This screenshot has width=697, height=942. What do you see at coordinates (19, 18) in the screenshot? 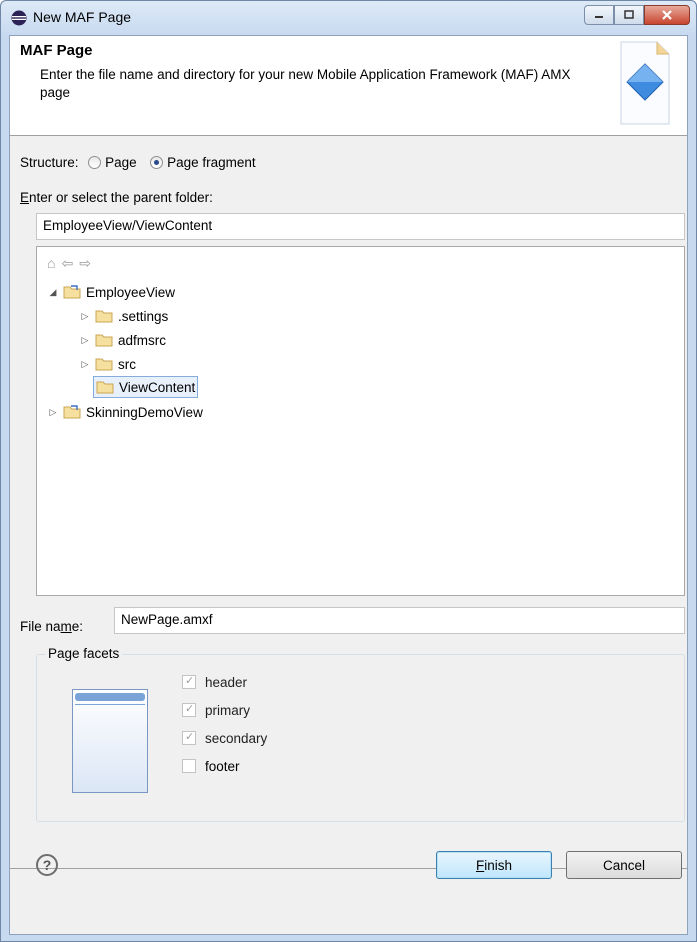
I see `eclipse-icon` at bounding box center [19, 18].